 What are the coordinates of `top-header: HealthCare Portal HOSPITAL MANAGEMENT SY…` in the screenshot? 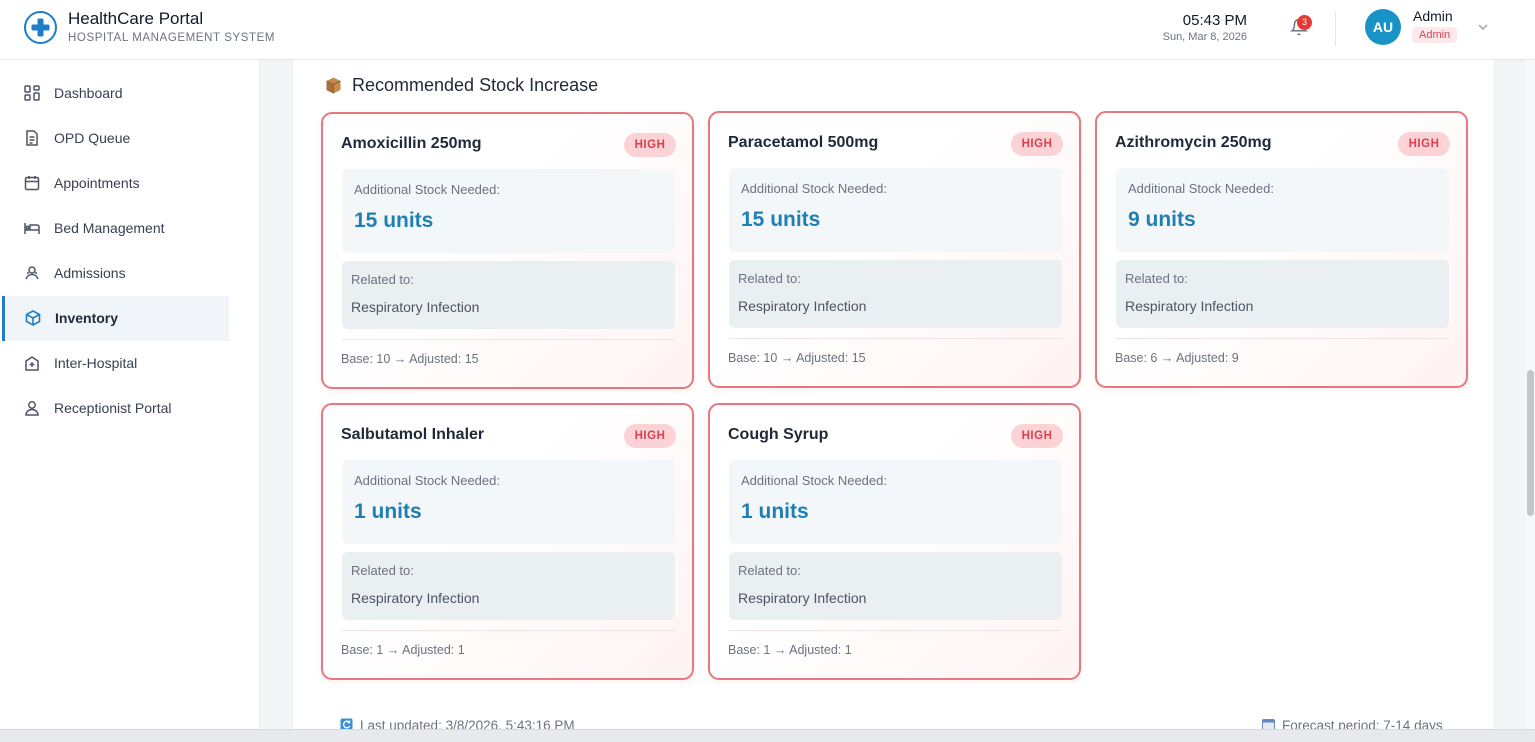 It's located at (767, 30).